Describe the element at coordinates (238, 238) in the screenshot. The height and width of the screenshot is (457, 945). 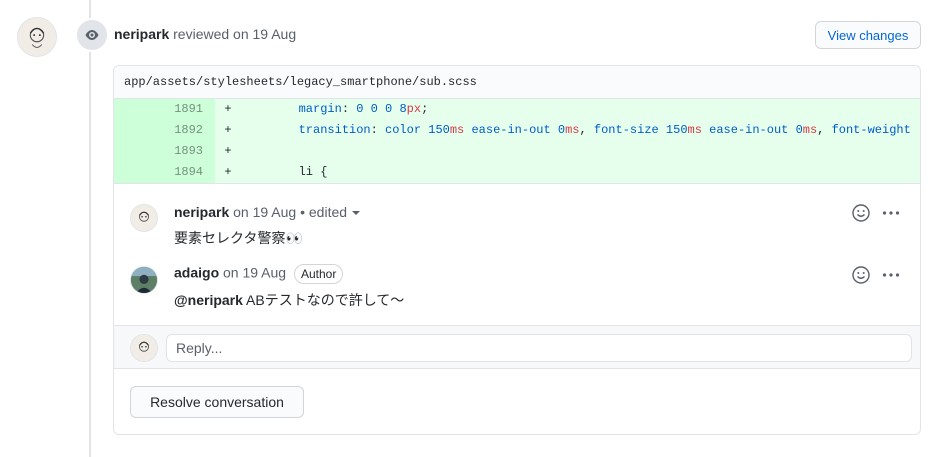
I see `comment-body: 要素セレクタ警察👀` at that location.